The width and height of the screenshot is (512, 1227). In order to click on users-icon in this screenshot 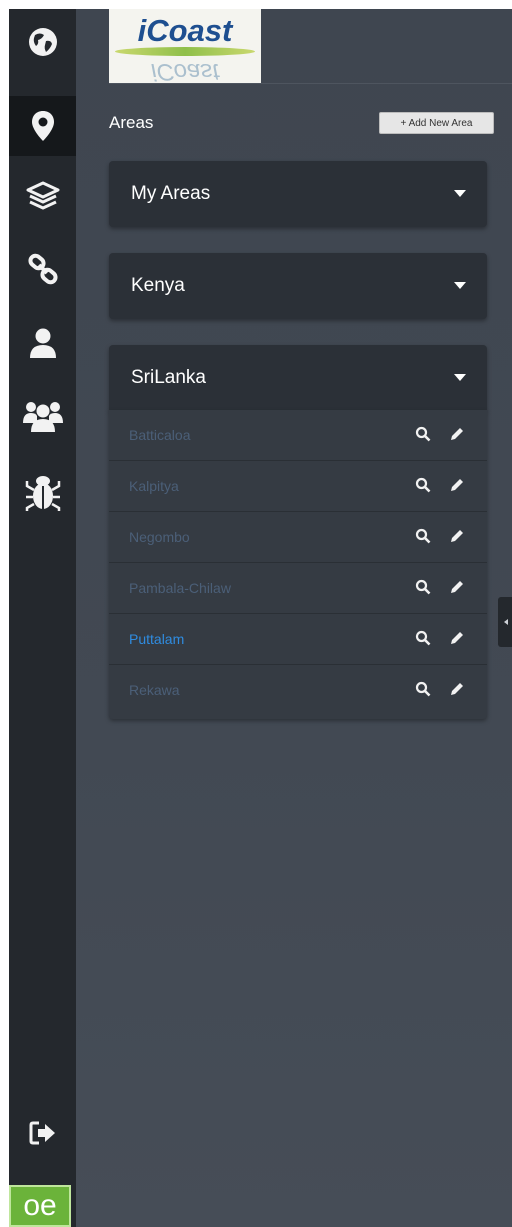, I will do `click(42, 417)`.